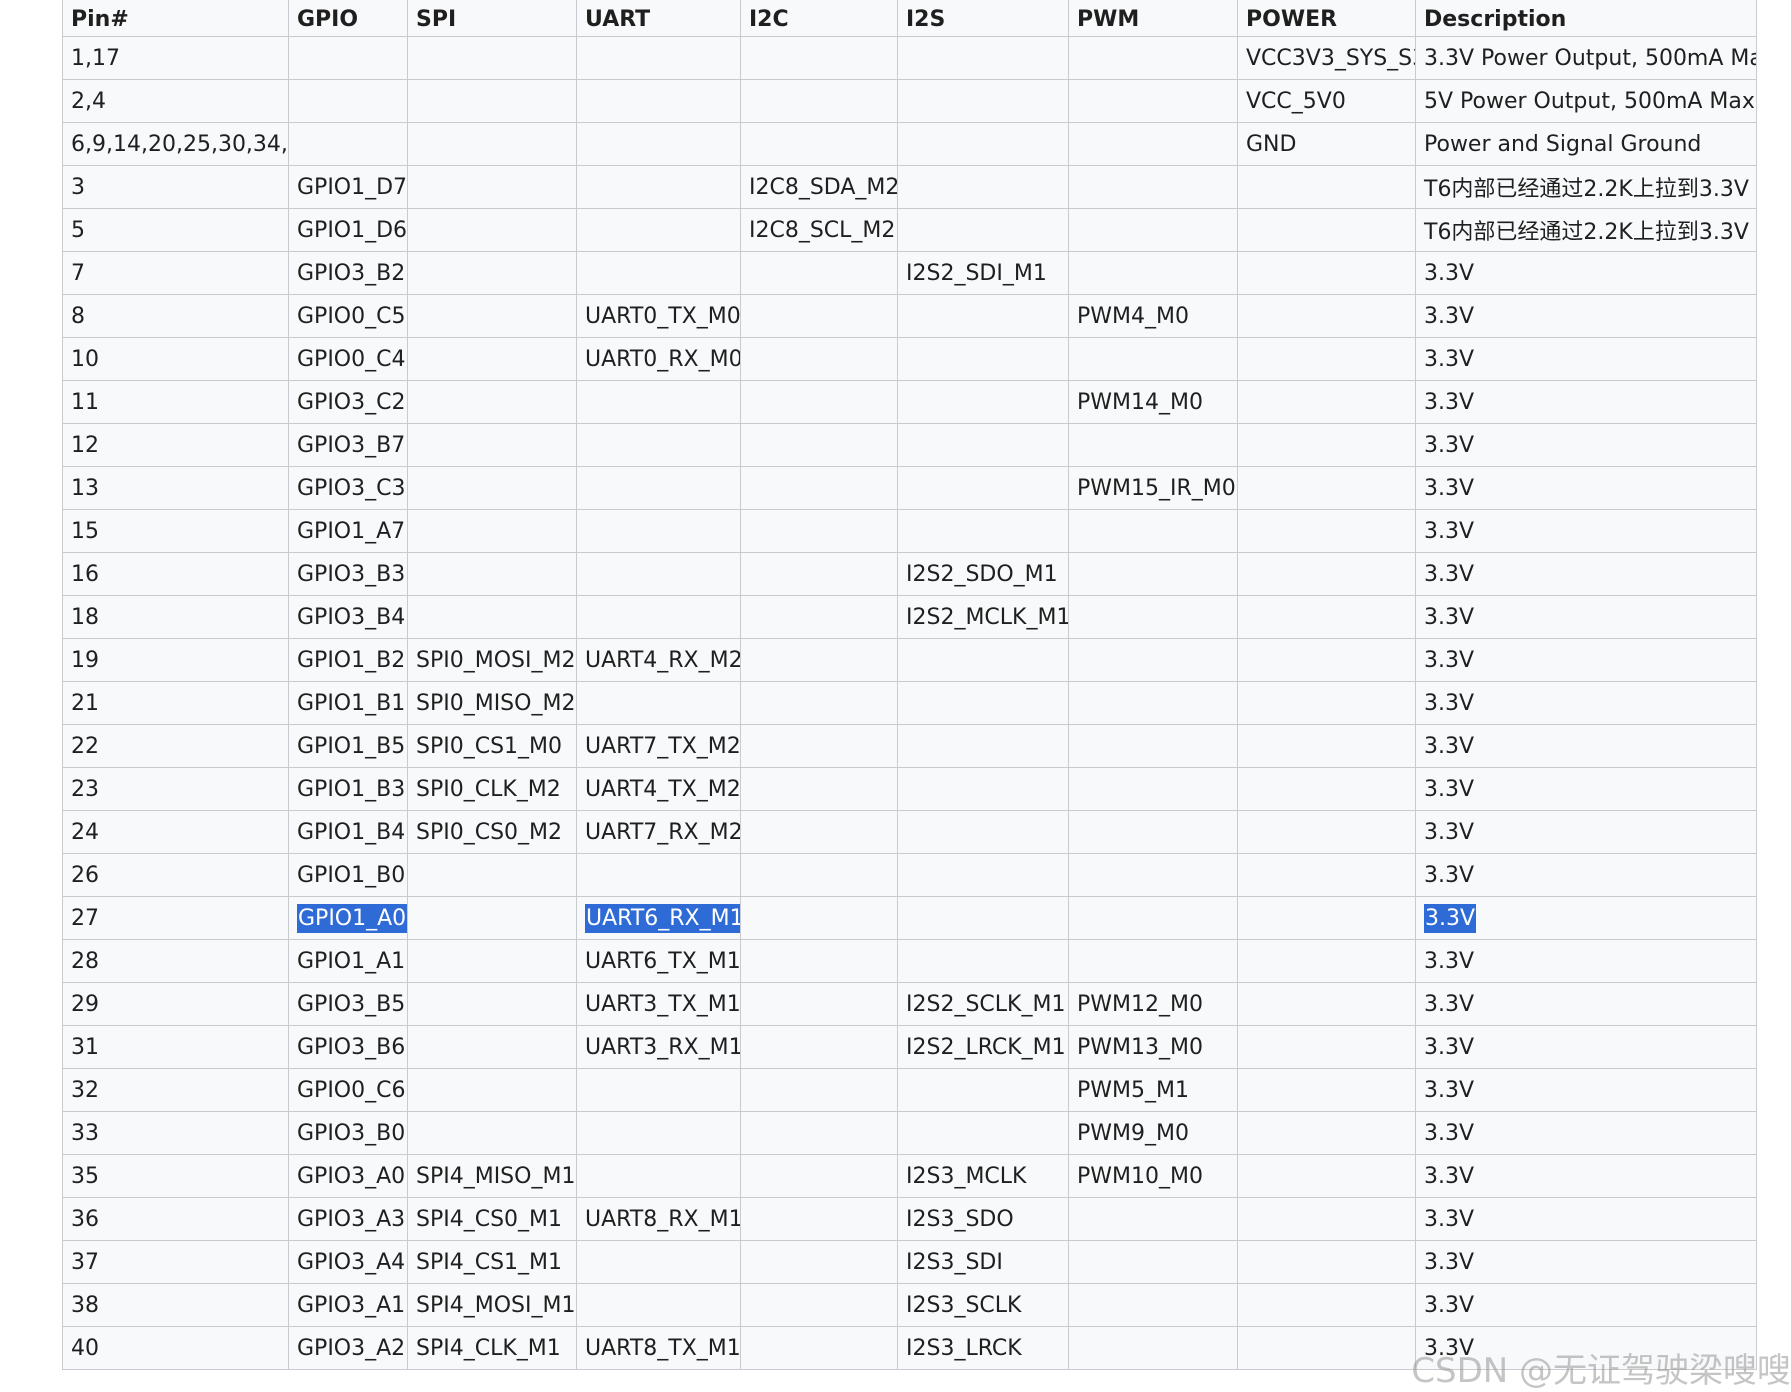  What do you see at coordinates (492, 1176) in the screenshot?
I see `cell-spi: SPI4_MISO_M1` at bounding box center [492, 1176].